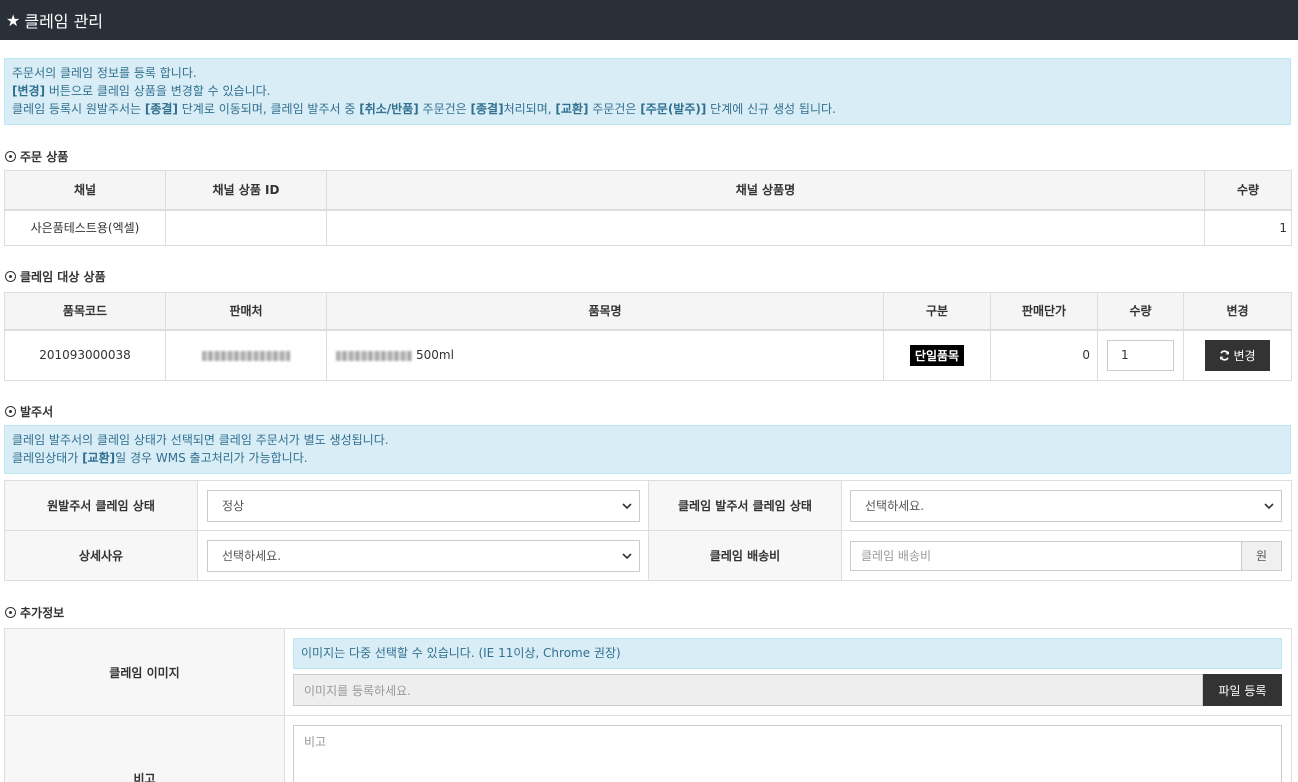 The image size is (1298, 782). I want to click on notice-line-1: 주문서의 클레임 정보를 등록 합니다., so click(104, 73).